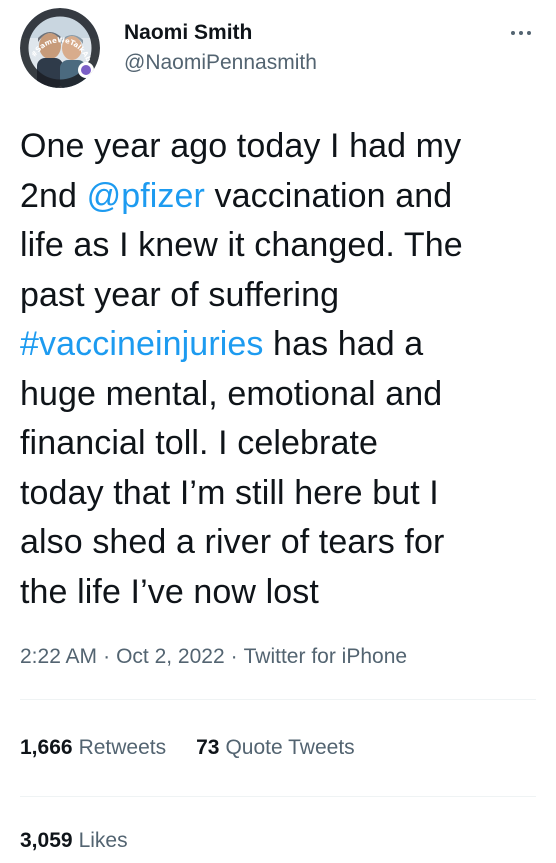 The height and width of the screenshot is (863, 556). I want to click on quote-tweets-stat-link: 73 Quote Tweets, so click(275, 748).